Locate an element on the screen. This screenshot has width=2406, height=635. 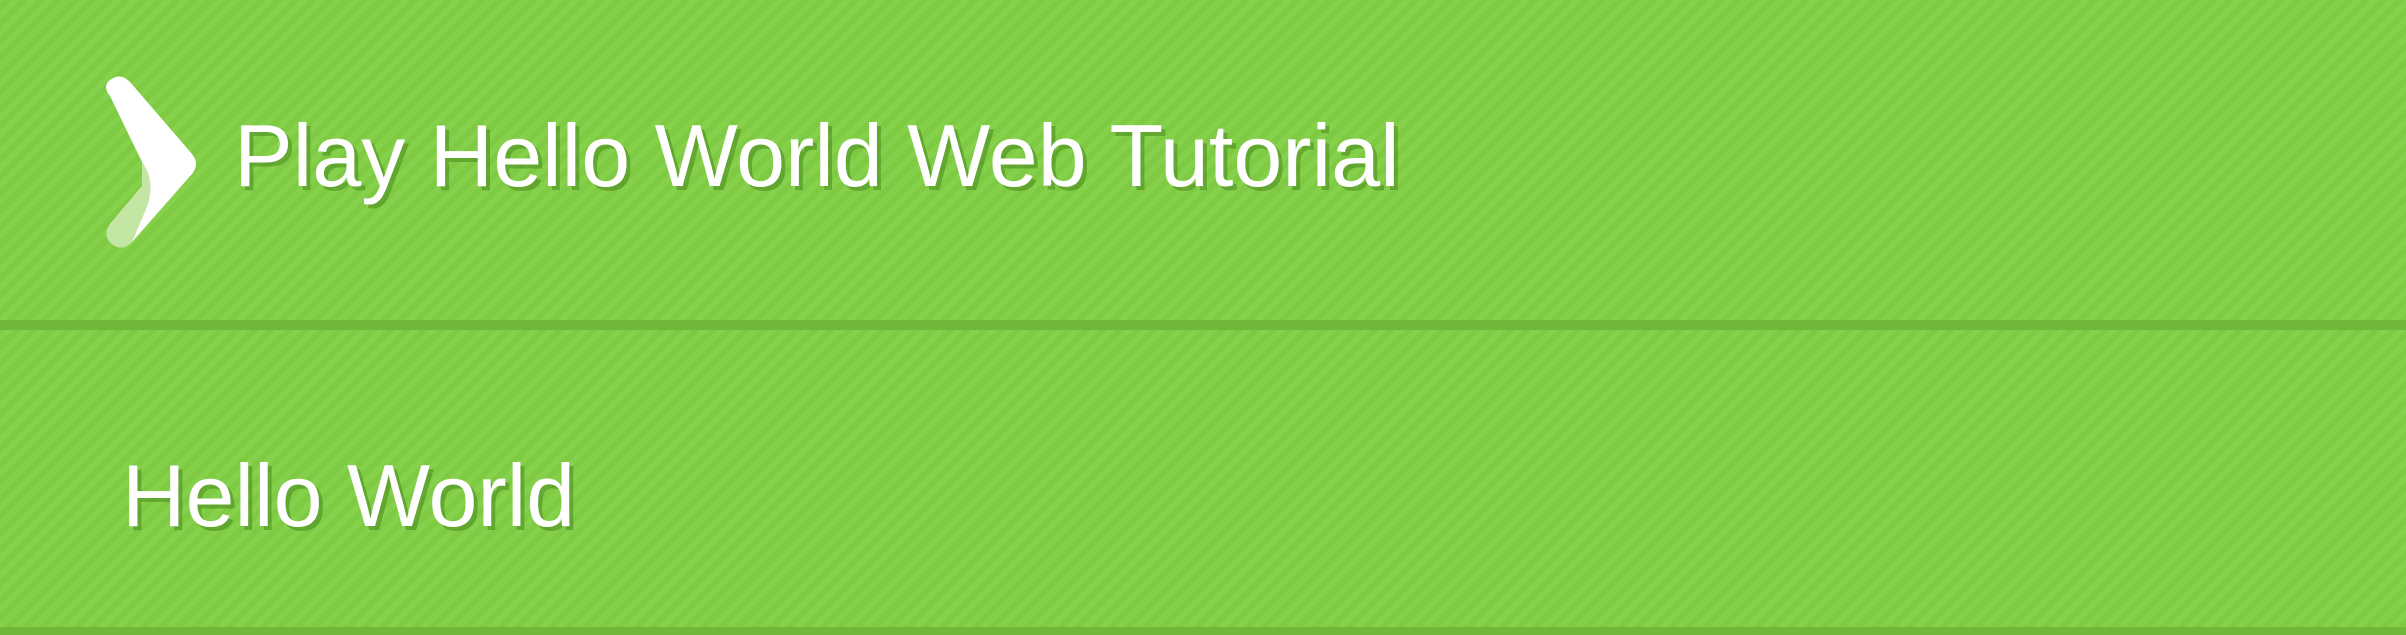
page-title: Play Hello World Web Tutorial is located at coordinates (817, 155).